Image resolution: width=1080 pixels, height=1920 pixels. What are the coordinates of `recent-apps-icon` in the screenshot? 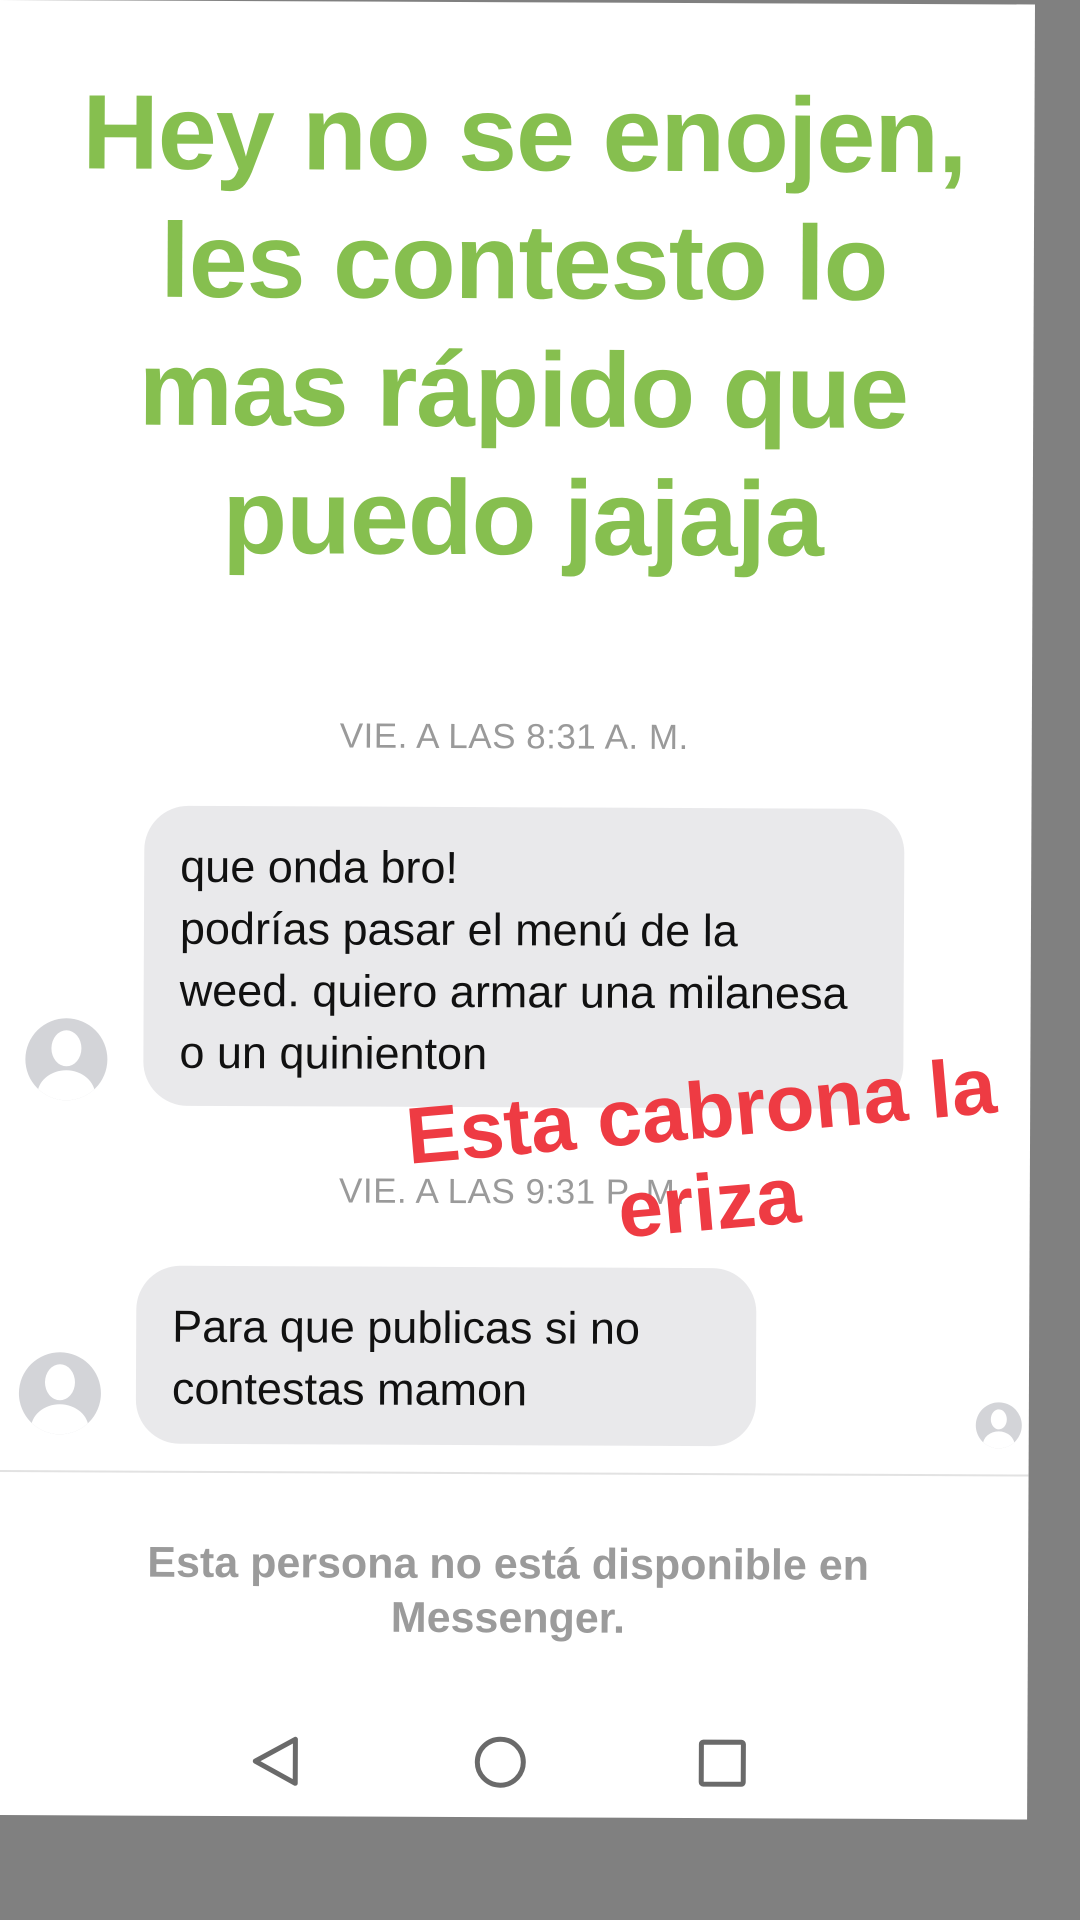 It's located at (722, 1763).